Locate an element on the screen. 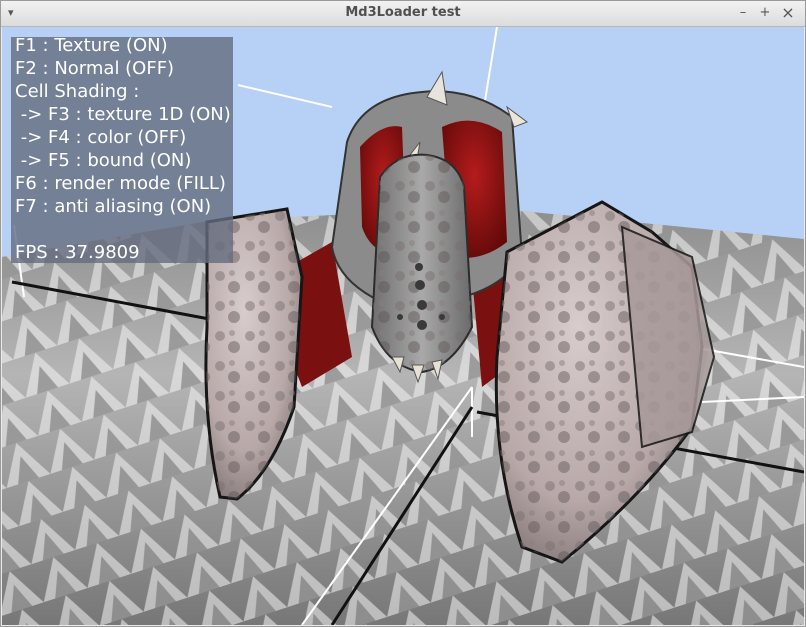 The height and width of the screenshot is (627, 806). title-bar: ▾ Md3Loader test – + × is located at coordinates (403, 14).